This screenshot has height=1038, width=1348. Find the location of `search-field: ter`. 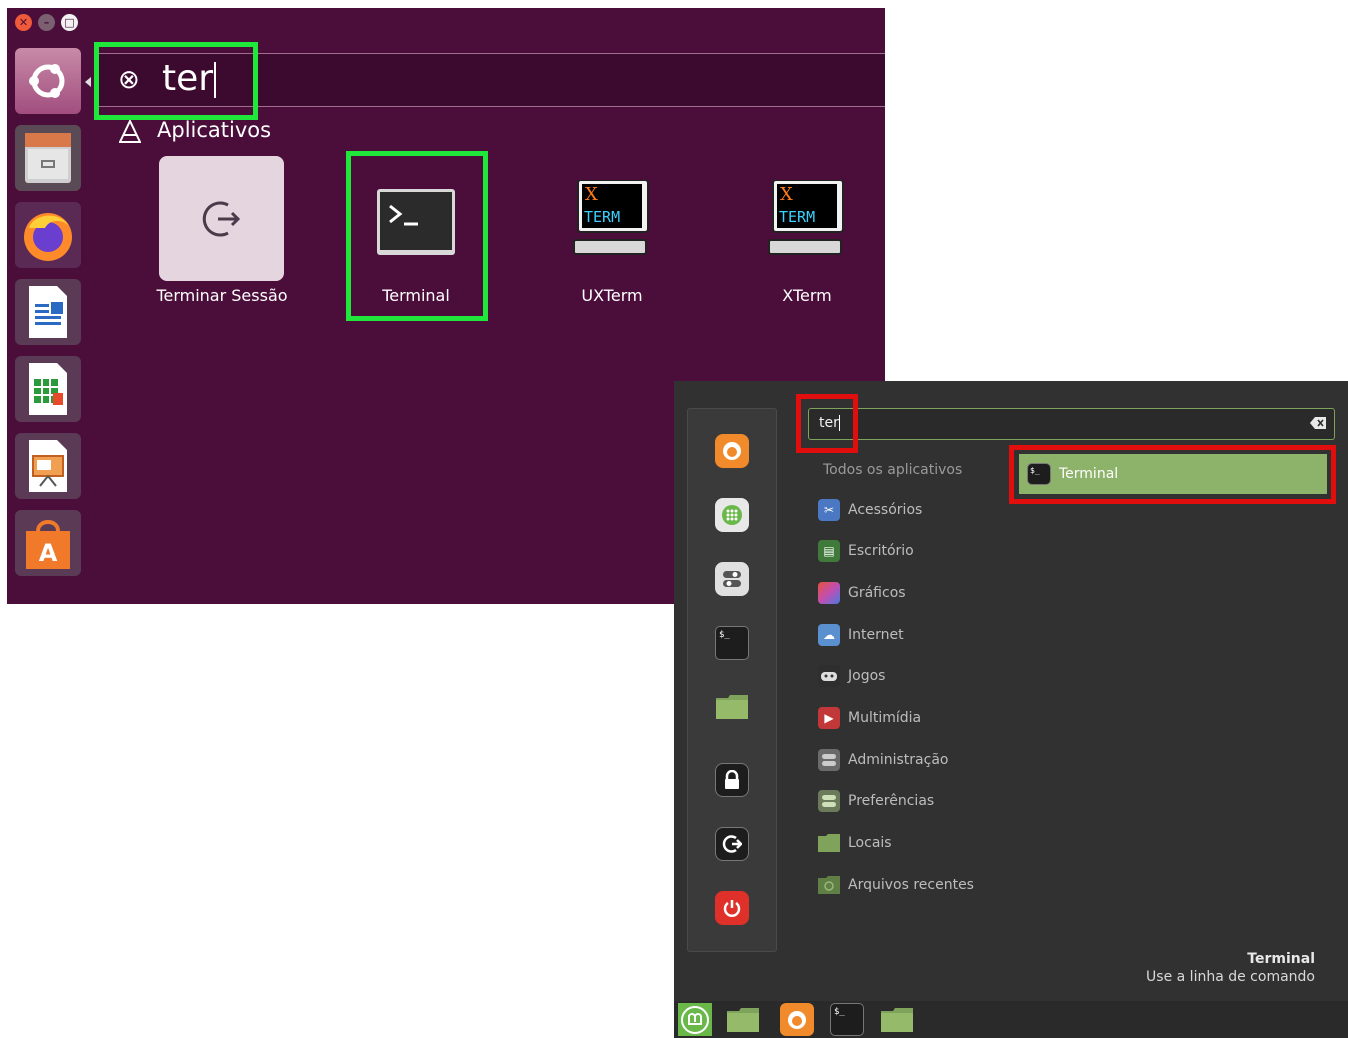

search-field: ter is located at coordinates (1071, 424).